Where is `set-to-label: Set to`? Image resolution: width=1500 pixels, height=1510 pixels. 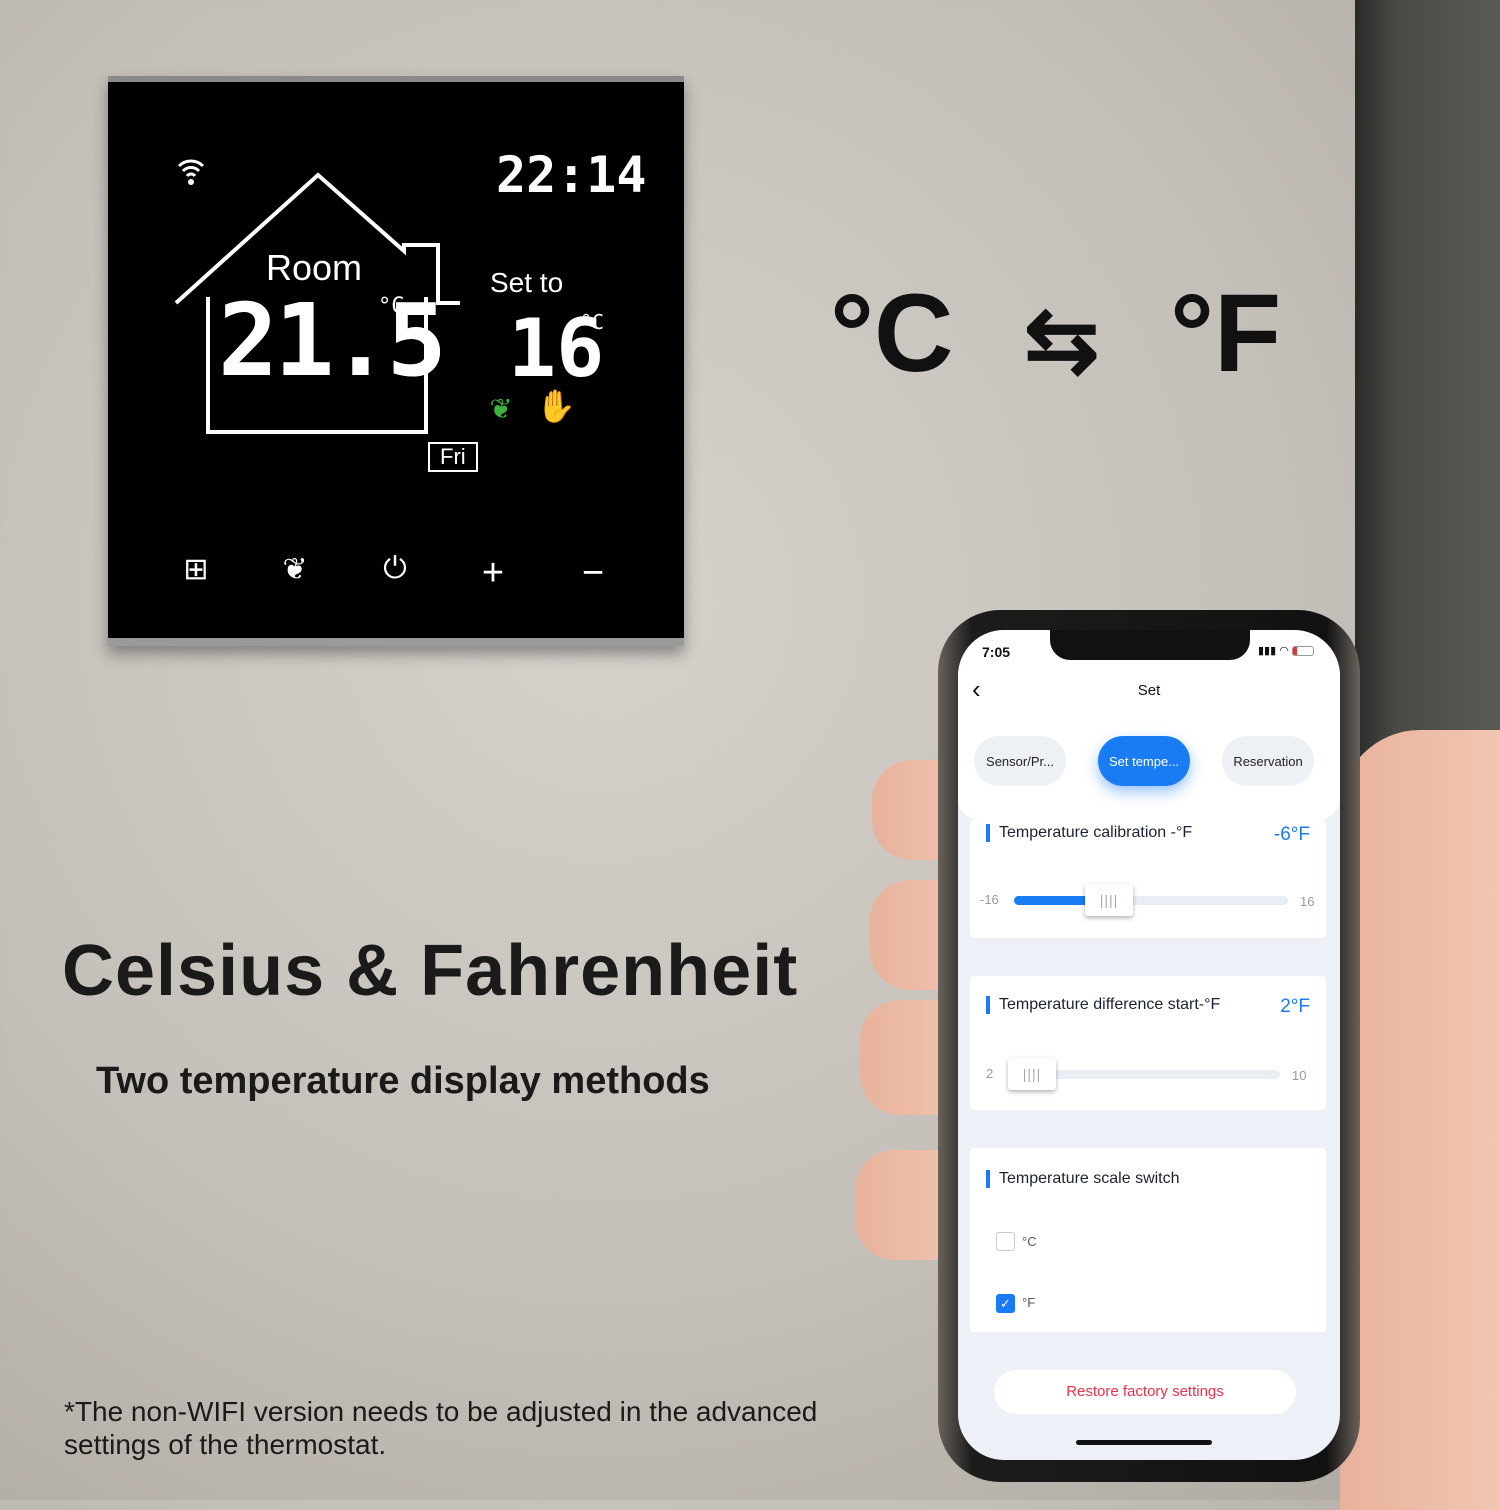 set-to-label: Set to is located at coordinates (527, 282).